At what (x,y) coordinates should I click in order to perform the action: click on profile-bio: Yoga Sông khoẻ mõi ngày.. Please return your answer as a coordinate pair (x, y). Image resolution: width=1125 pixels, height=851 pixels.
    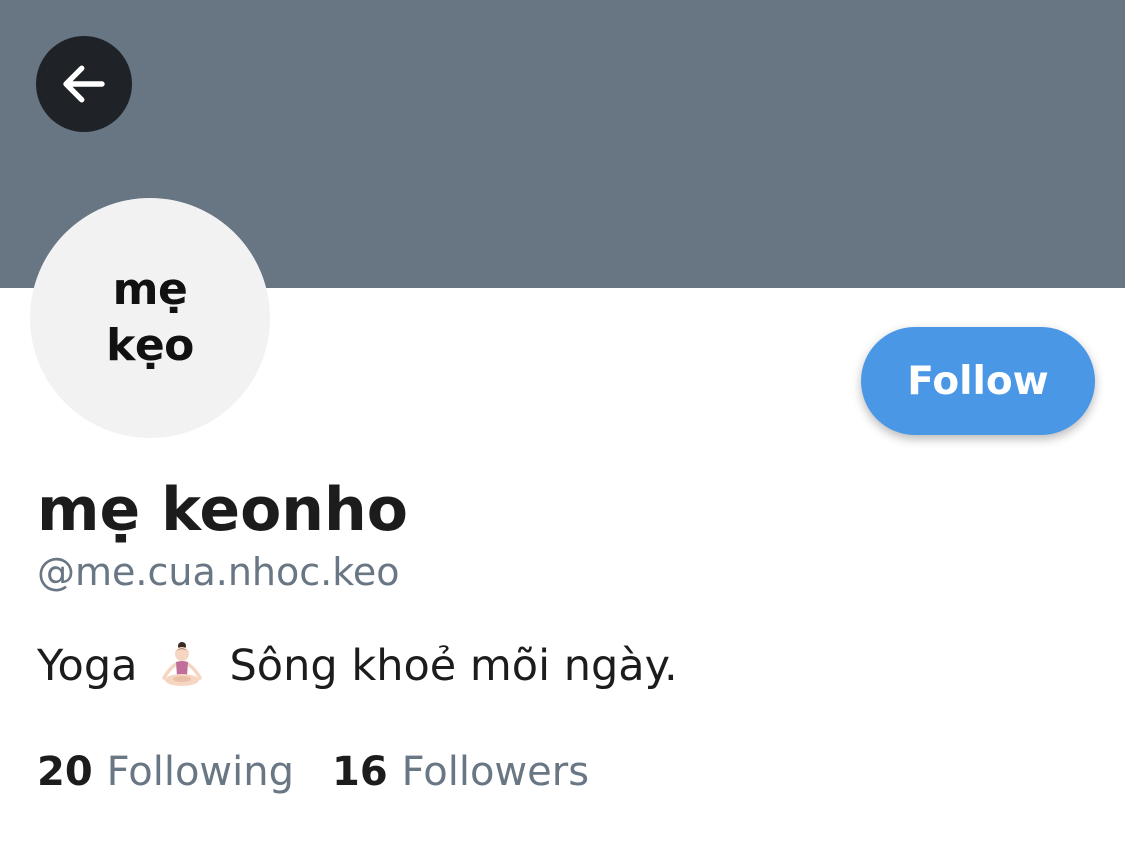
    Looking at the image, I should click on (357, 666).